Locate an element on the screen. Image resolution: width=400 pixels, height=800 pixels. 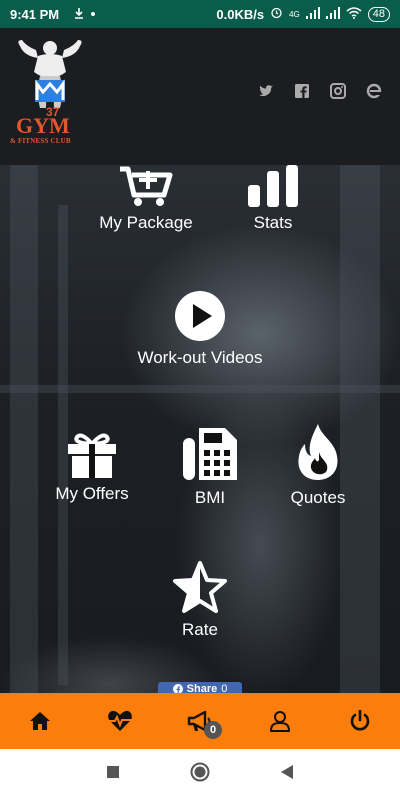
home-button-icon is located at coordinates (200, 774).